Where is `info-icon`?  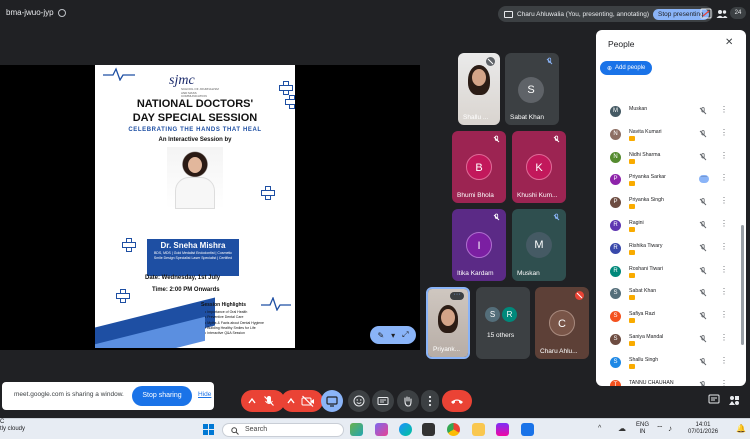 info-icon is located at coordinates (61, 12).